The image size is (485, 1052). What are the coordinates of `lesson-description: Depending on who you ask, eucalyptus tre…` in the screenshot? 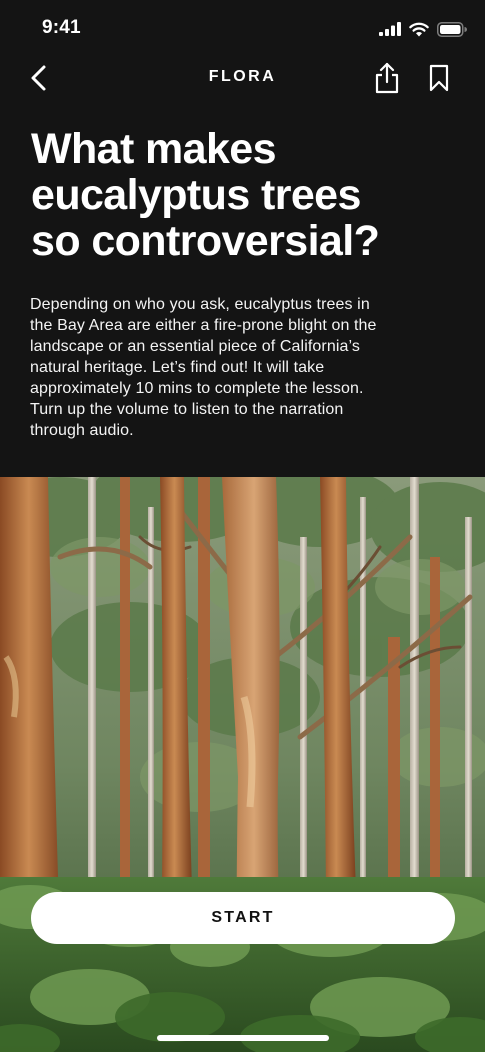 It's located at (245, 367).